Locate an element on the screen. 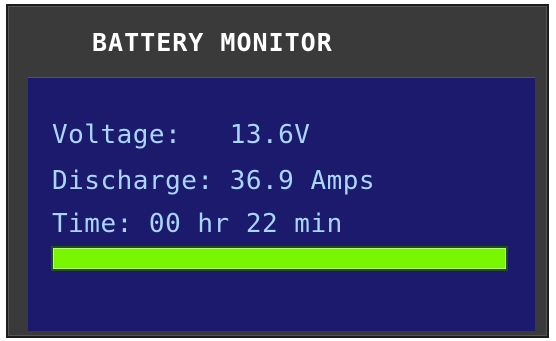 The height and width of the screenshot is (341, 556). discharge-readout: Discharge: 36.9 Amps is located at coordinates (213, 181).